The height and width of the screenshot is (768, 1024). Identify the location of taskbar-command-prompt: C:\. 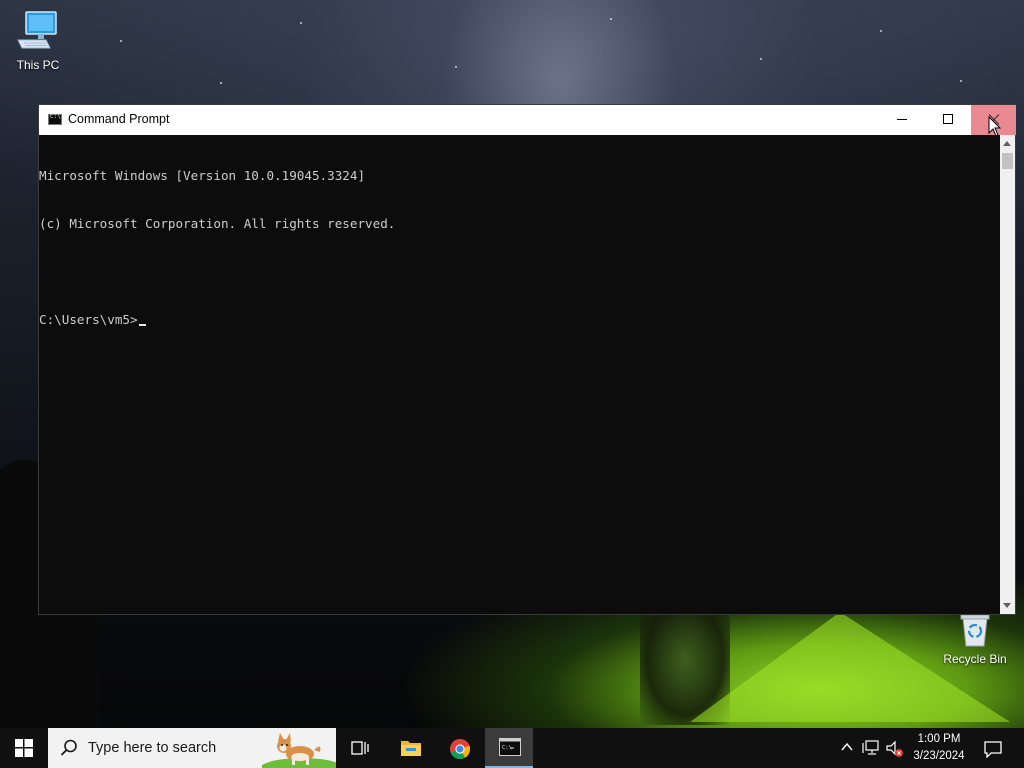
(509, 748).